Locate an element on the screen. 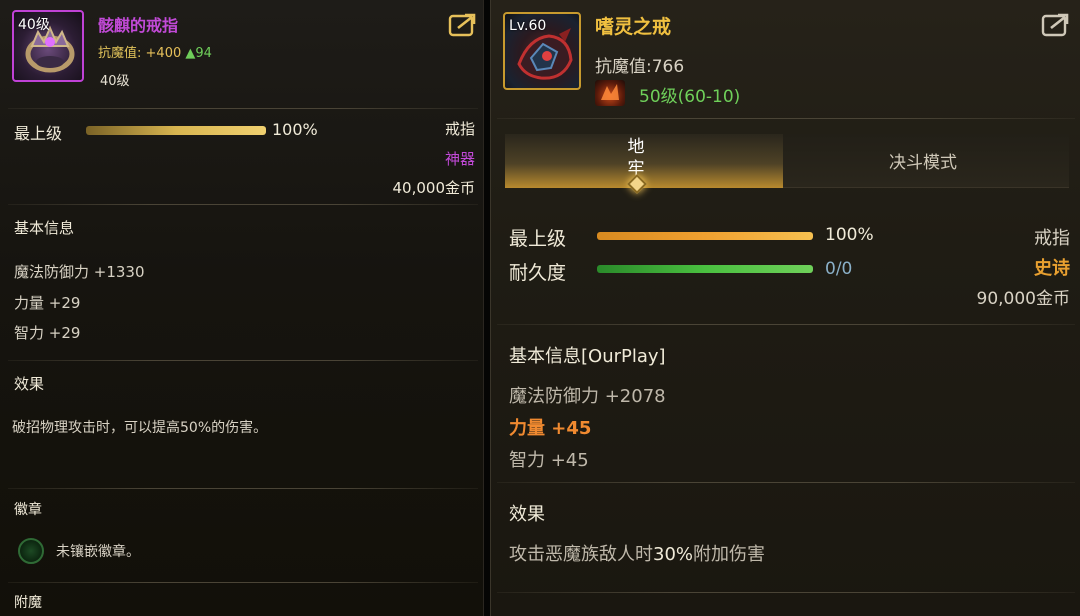 Image resolution: width=1080 pixels, height=616 pixels. price-label: 90,000金币 is located at coordinates (1023, 299).